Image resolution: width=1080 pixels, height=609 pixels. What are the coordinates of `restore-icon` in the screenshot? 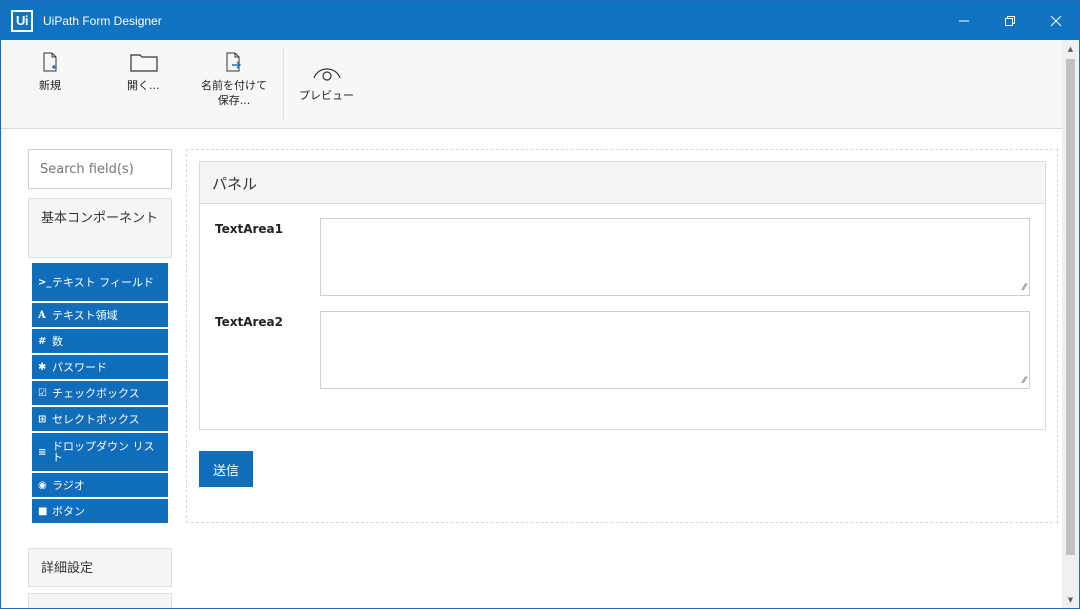 It's located at (1010, 20).